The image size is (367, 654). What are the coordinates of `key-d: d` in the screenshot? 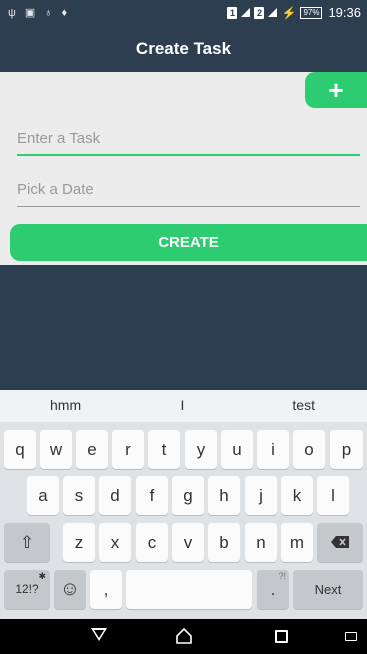 It's located at (115, 495).